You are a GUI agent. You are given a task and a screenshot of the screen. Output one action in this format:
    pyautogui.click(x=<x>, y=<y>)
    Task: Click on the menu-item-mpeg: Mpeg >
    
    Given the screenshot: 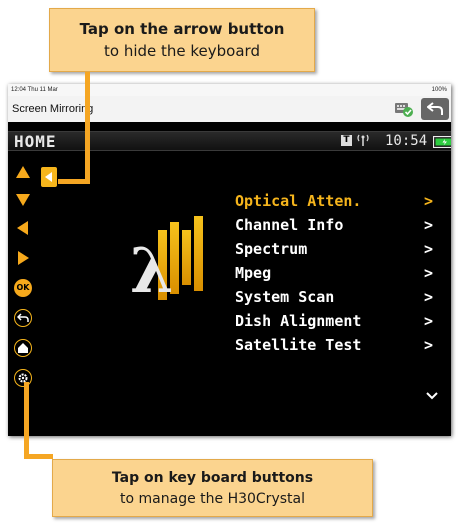 What is the action you would take?
    pyautogui.click(x=340, y=273)
    